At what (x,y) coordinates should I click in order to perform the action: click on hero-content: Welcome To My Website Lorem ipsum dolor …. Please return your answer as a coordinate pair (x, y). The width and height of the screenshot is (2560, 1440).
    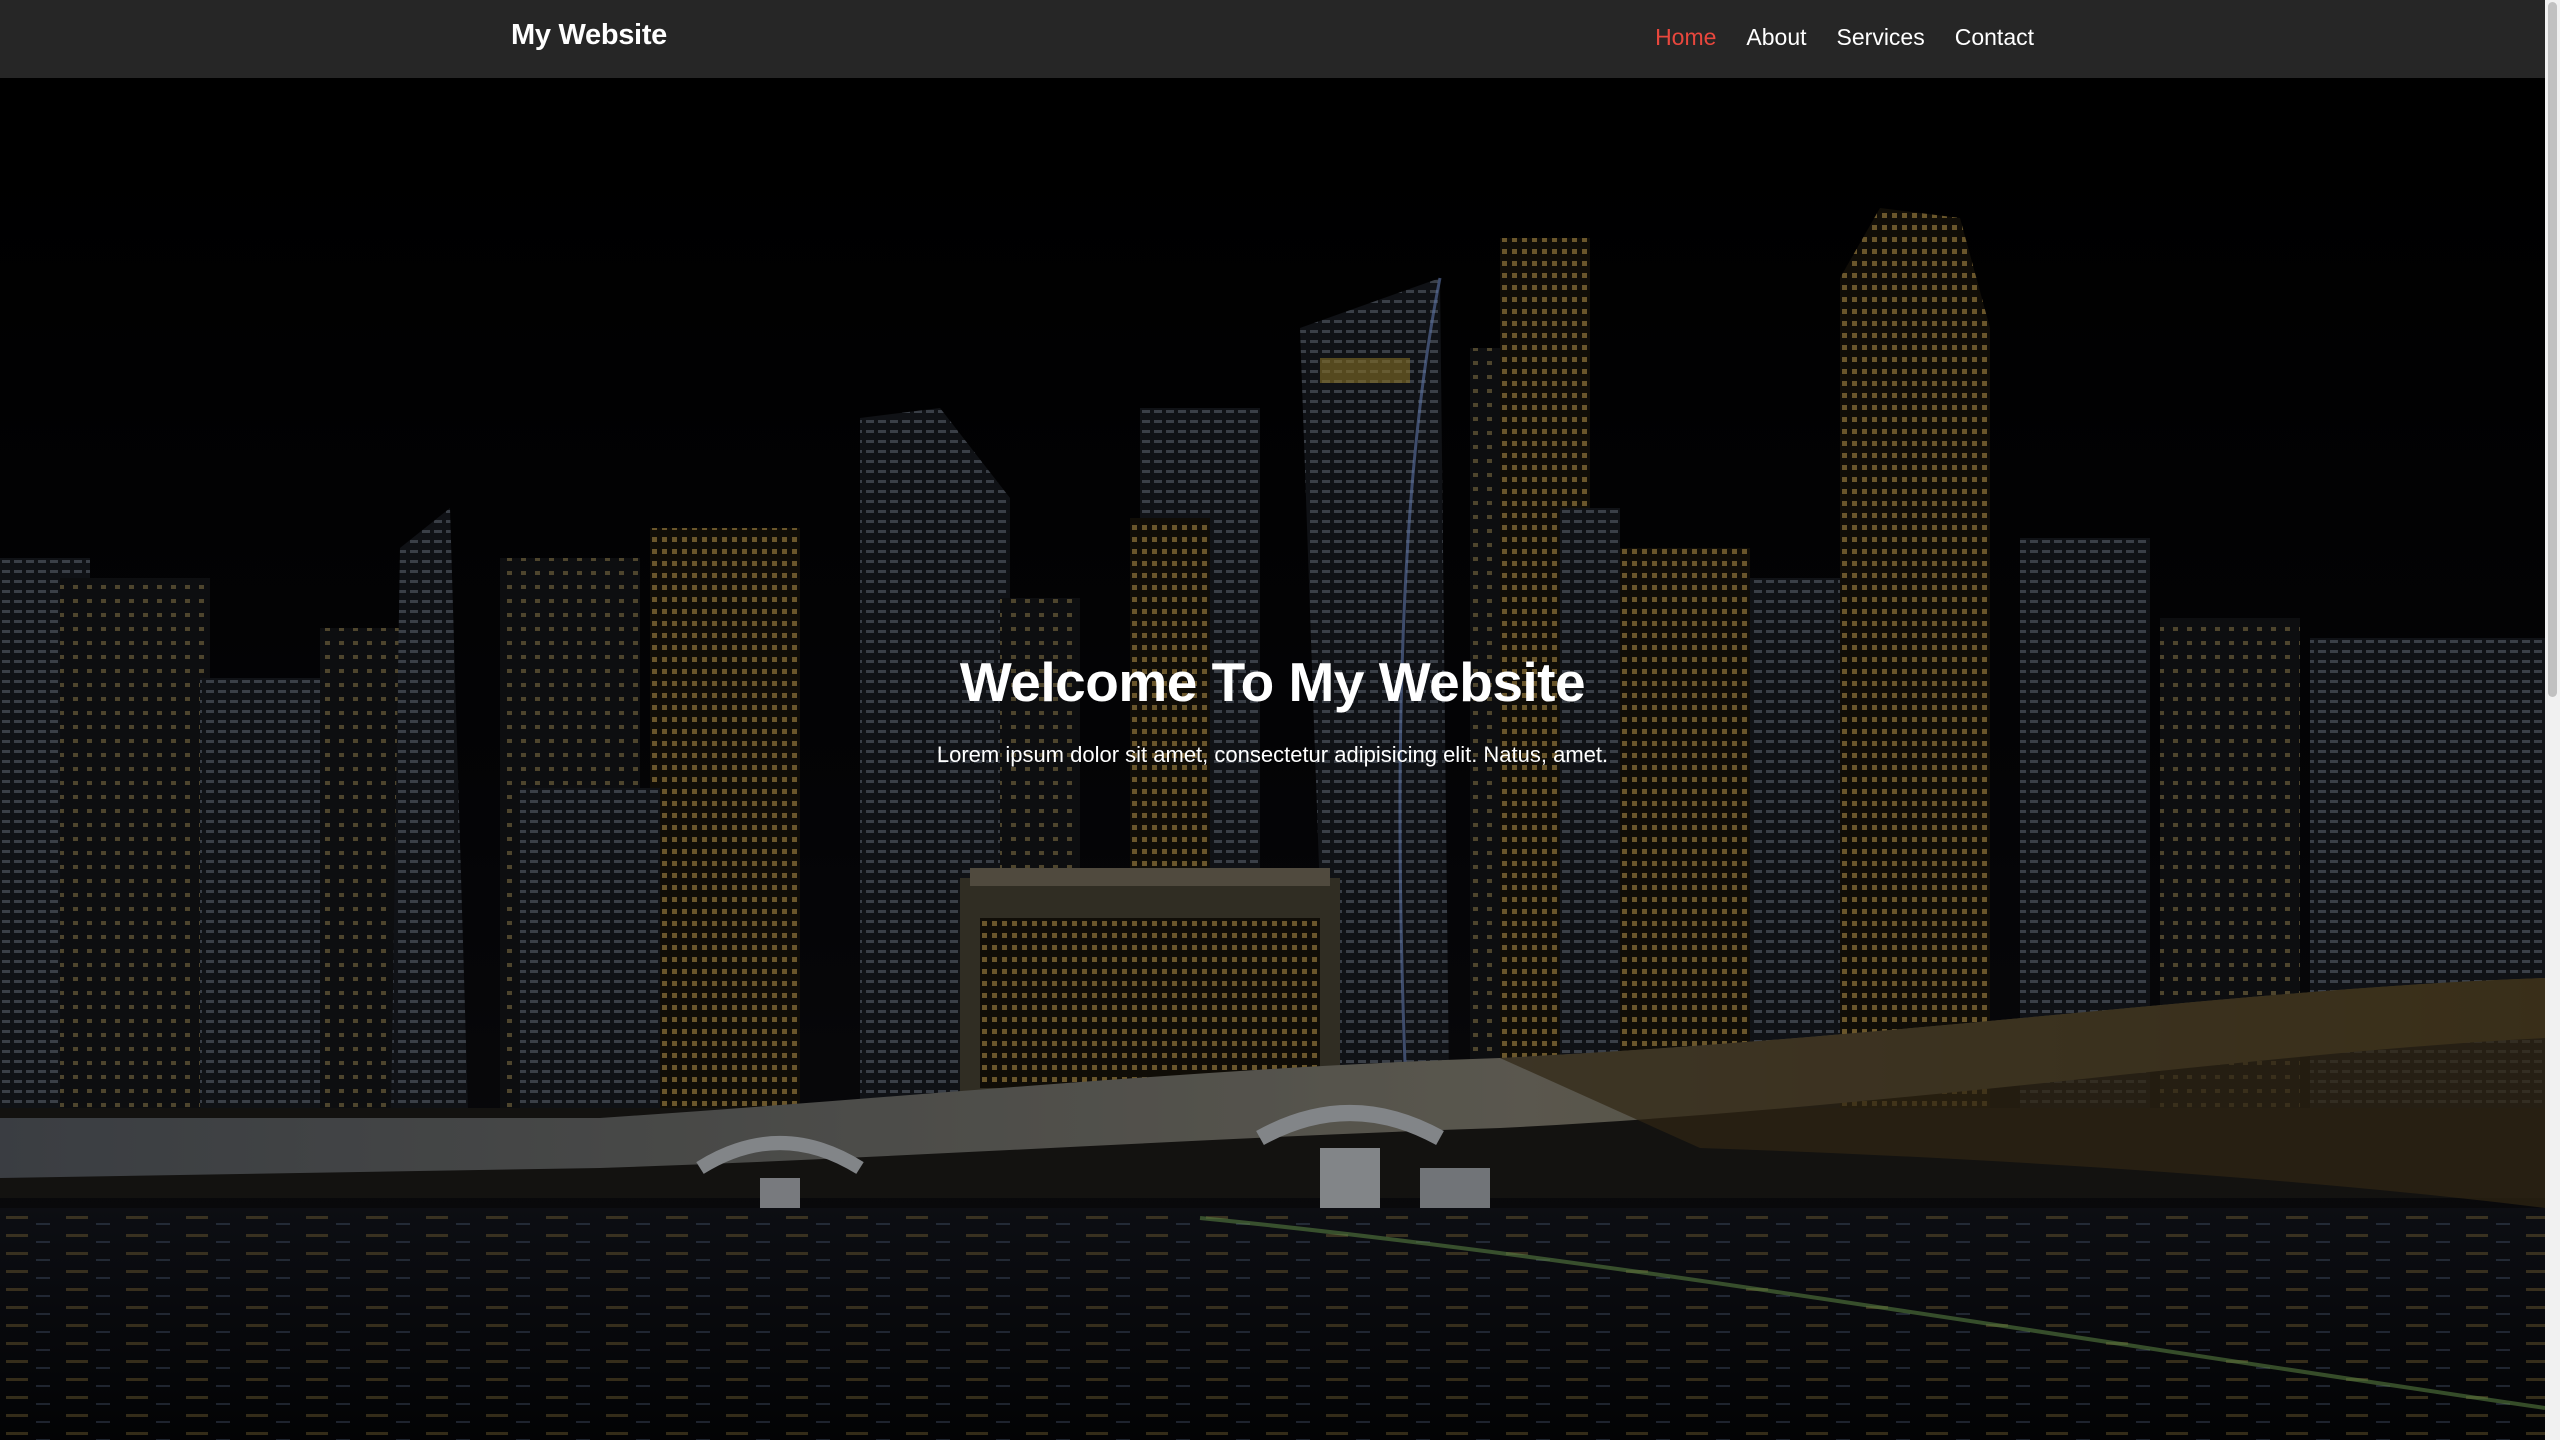
    Looking at the image, I should click on (1272, 709).